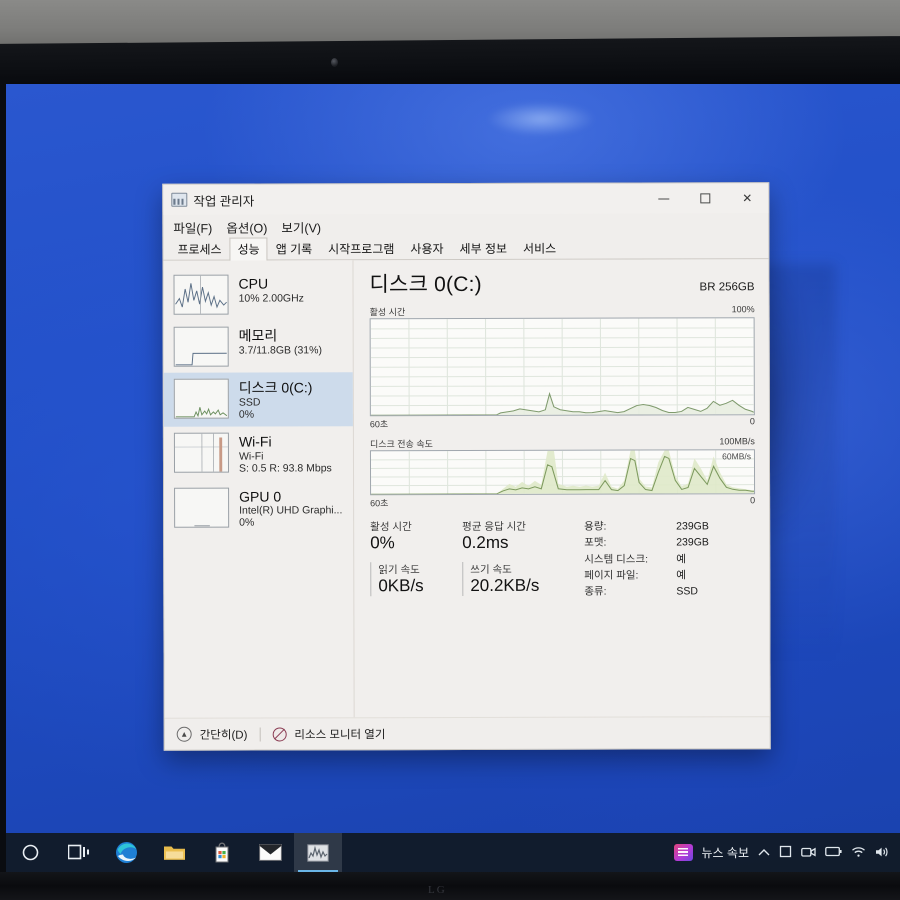 Image resolution: width=900 pixels, height=900 pixels. What do you see at coordinates (561, 282) in the screenshot?
I see `detail-header: 디스크 0(C:) BR 256GB` at bounding box center [561, 282].